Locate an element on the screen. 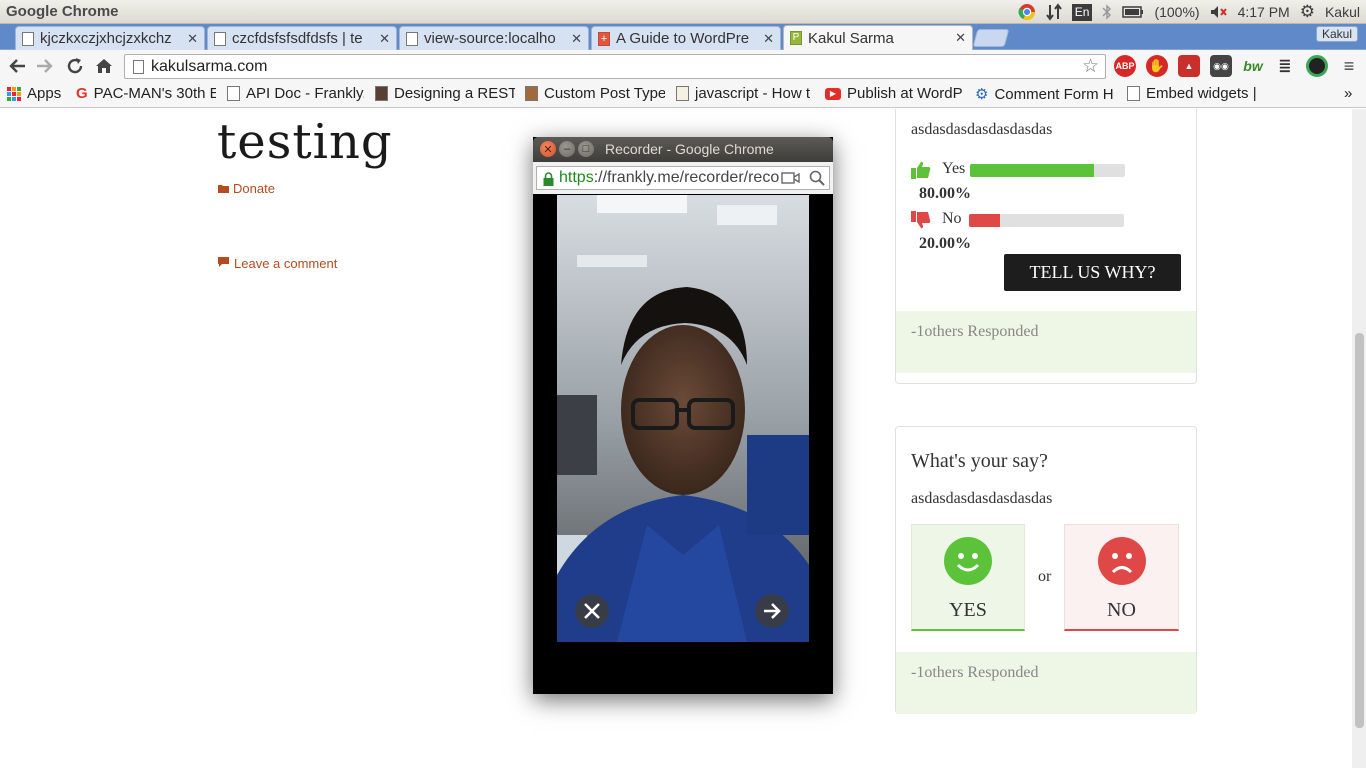 The width and height of the screenshot is (1366, 768). forward-arrow-icon is located at coordinates (45, 66).